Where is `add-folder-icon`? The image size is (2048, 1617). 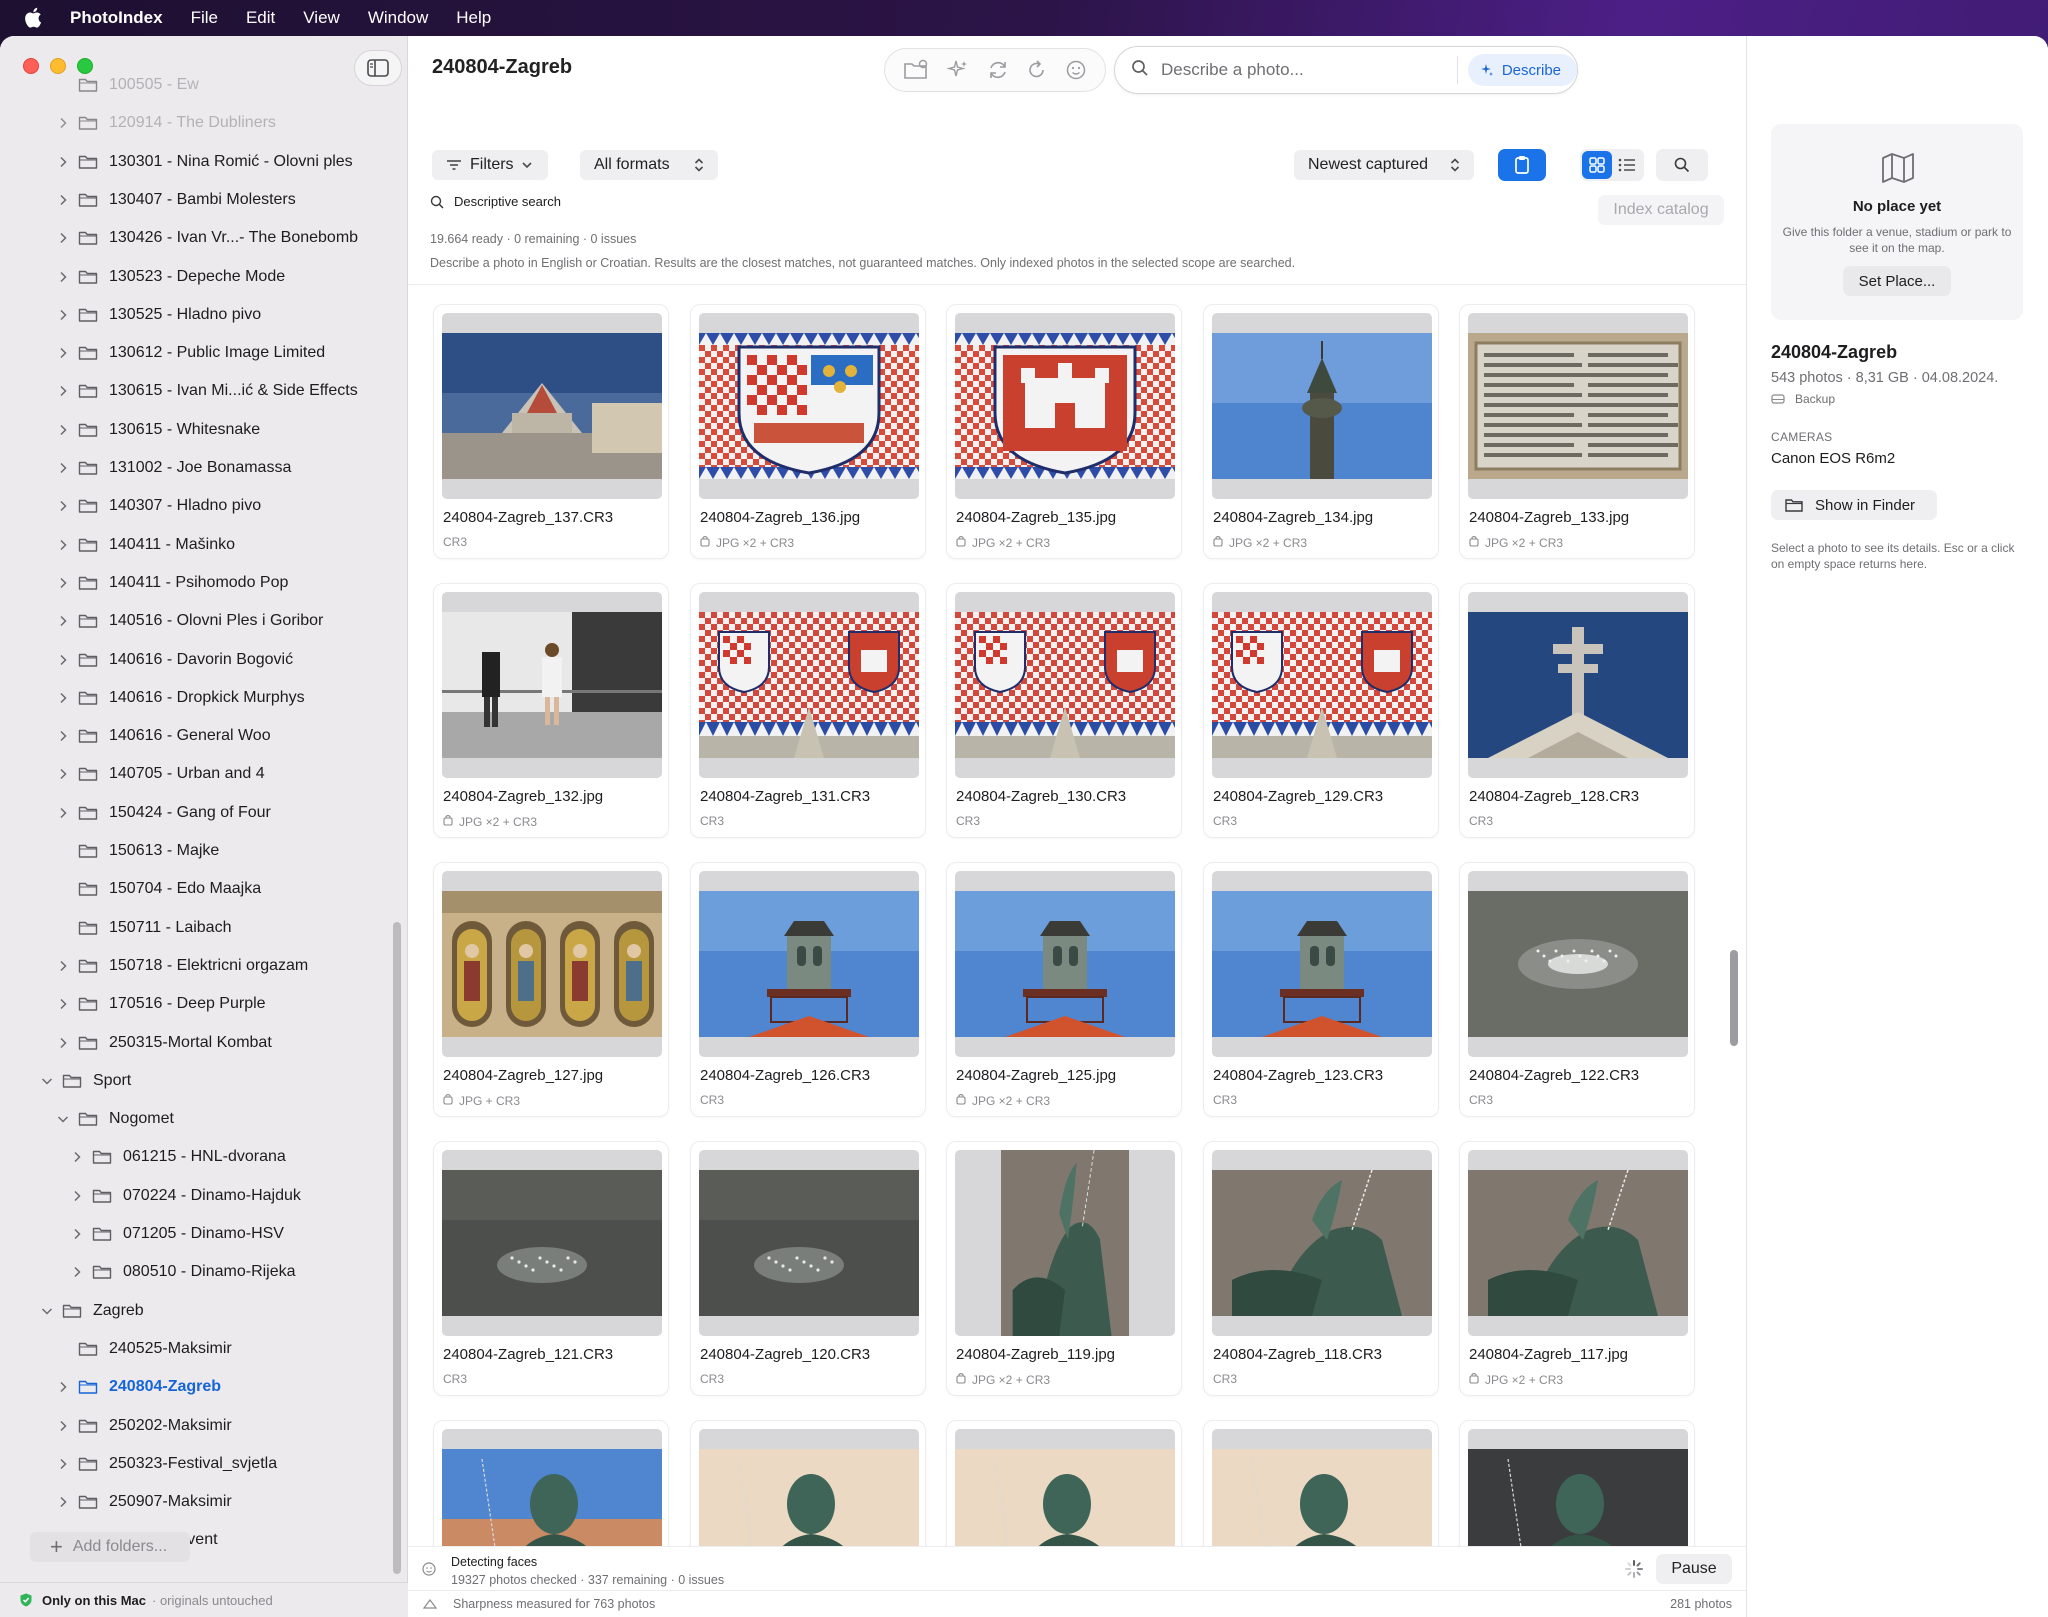
add-folder-icon is located at coordinates (916, 70).